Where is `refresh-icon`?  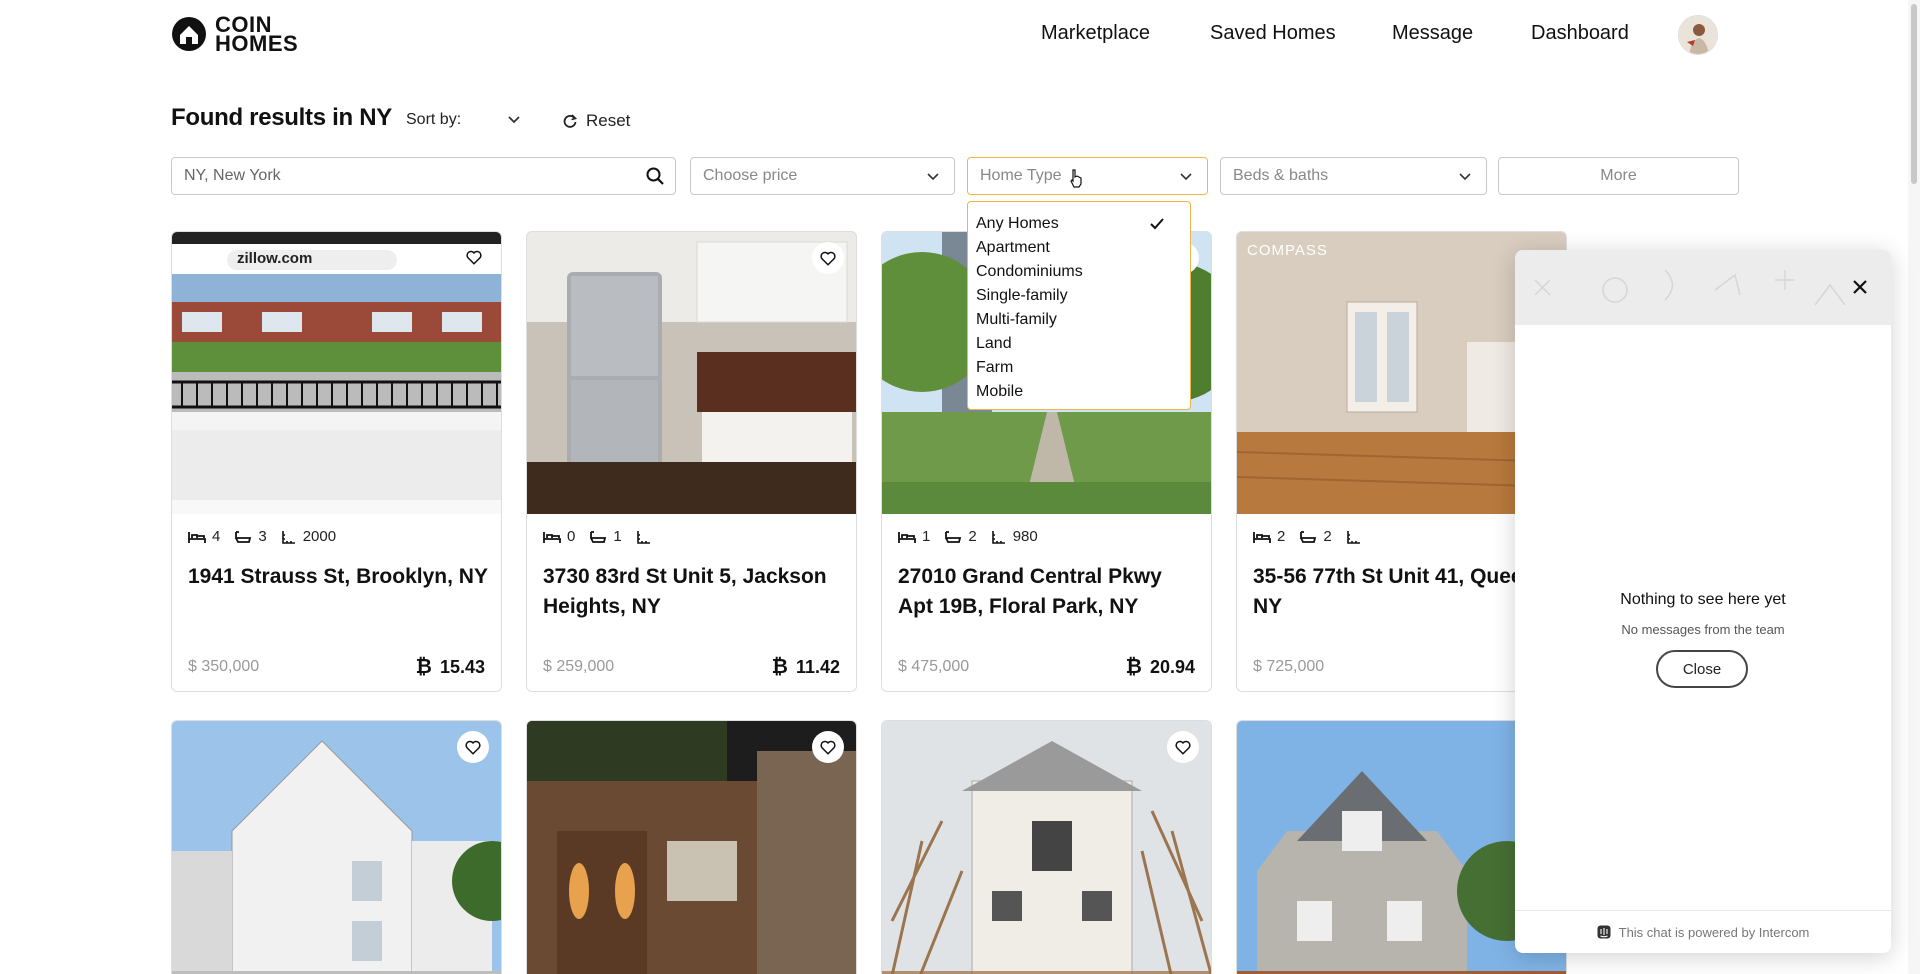 refresh-icon is located at coordinates (570, 121).